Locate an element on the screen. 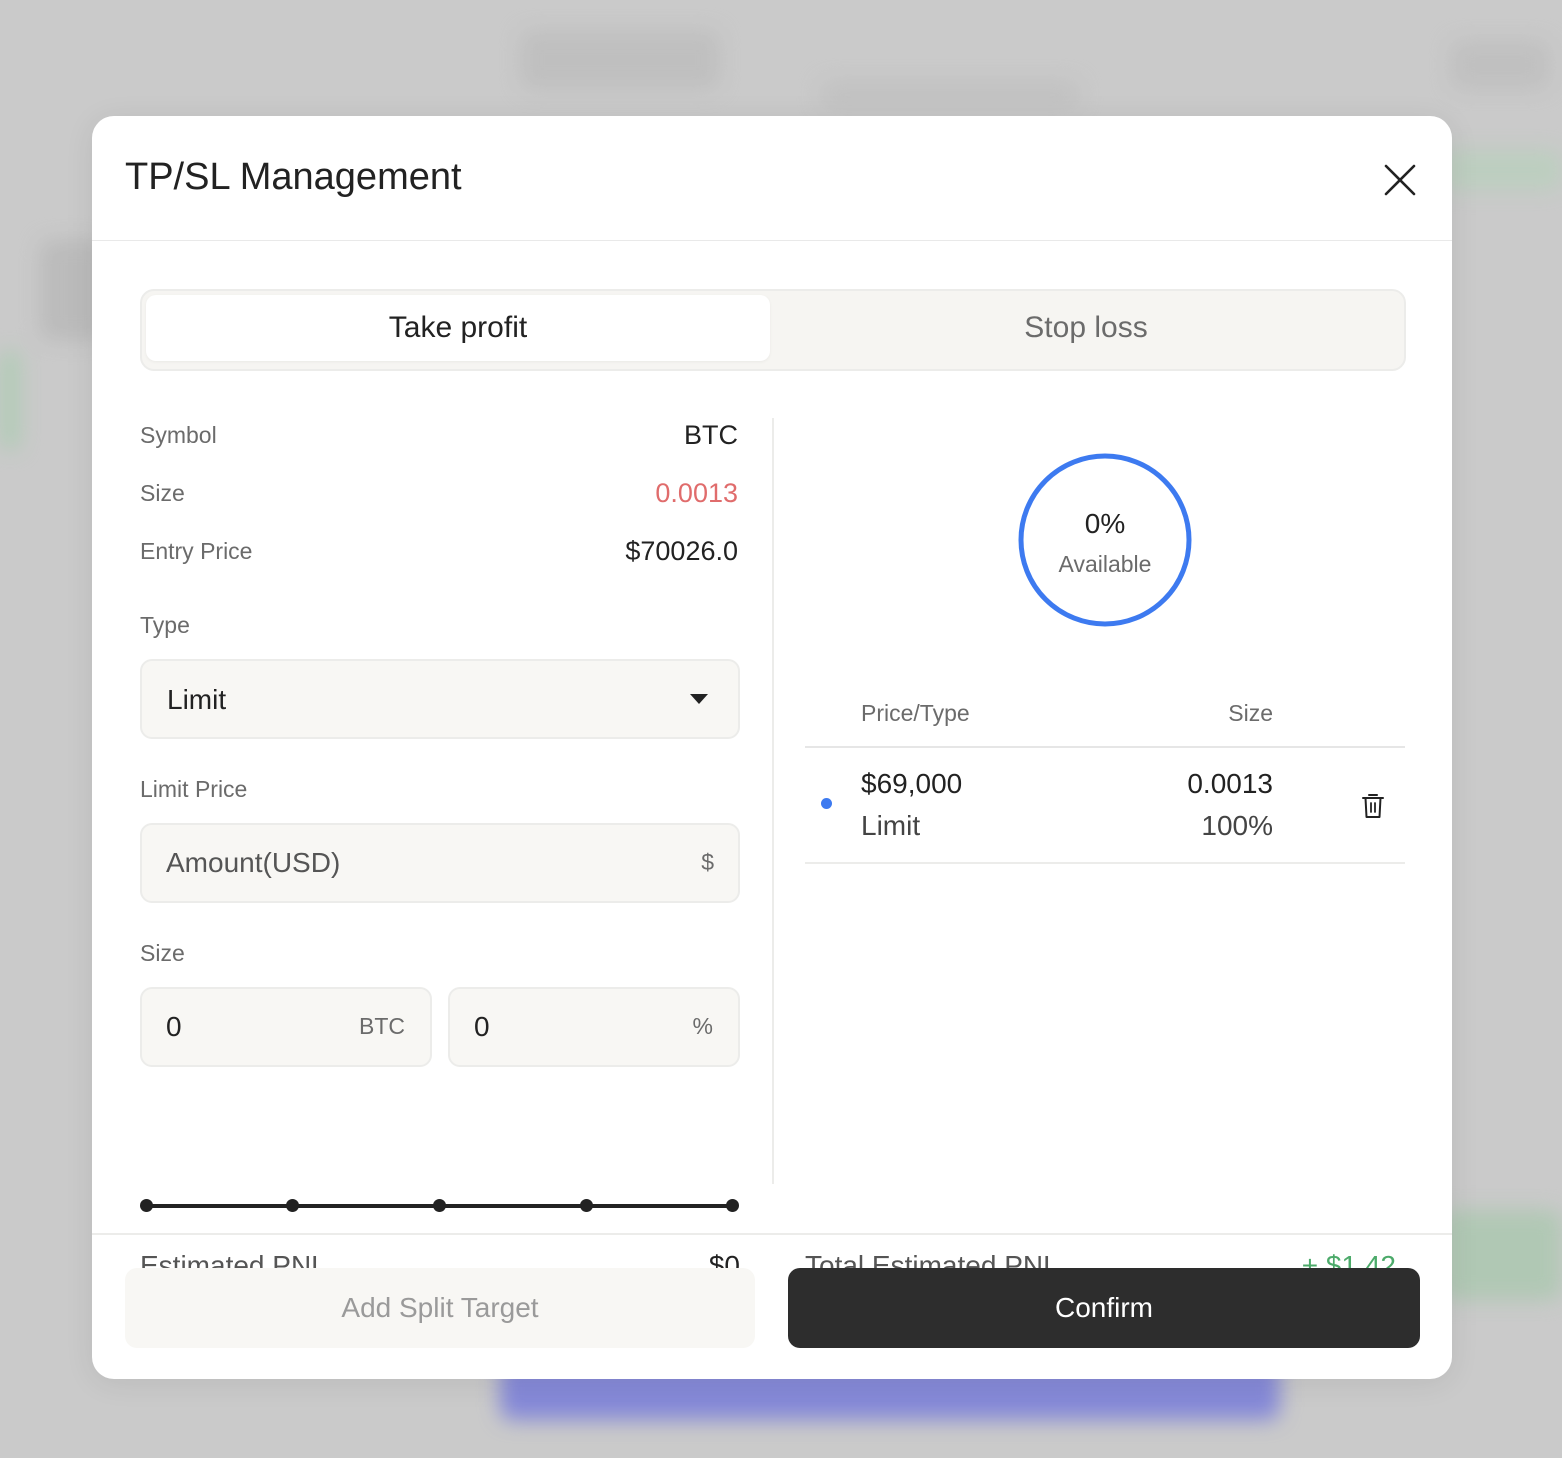 This screenshot has width=1562, height=1458. size-percent-input is located at coordinates (569, 1027).